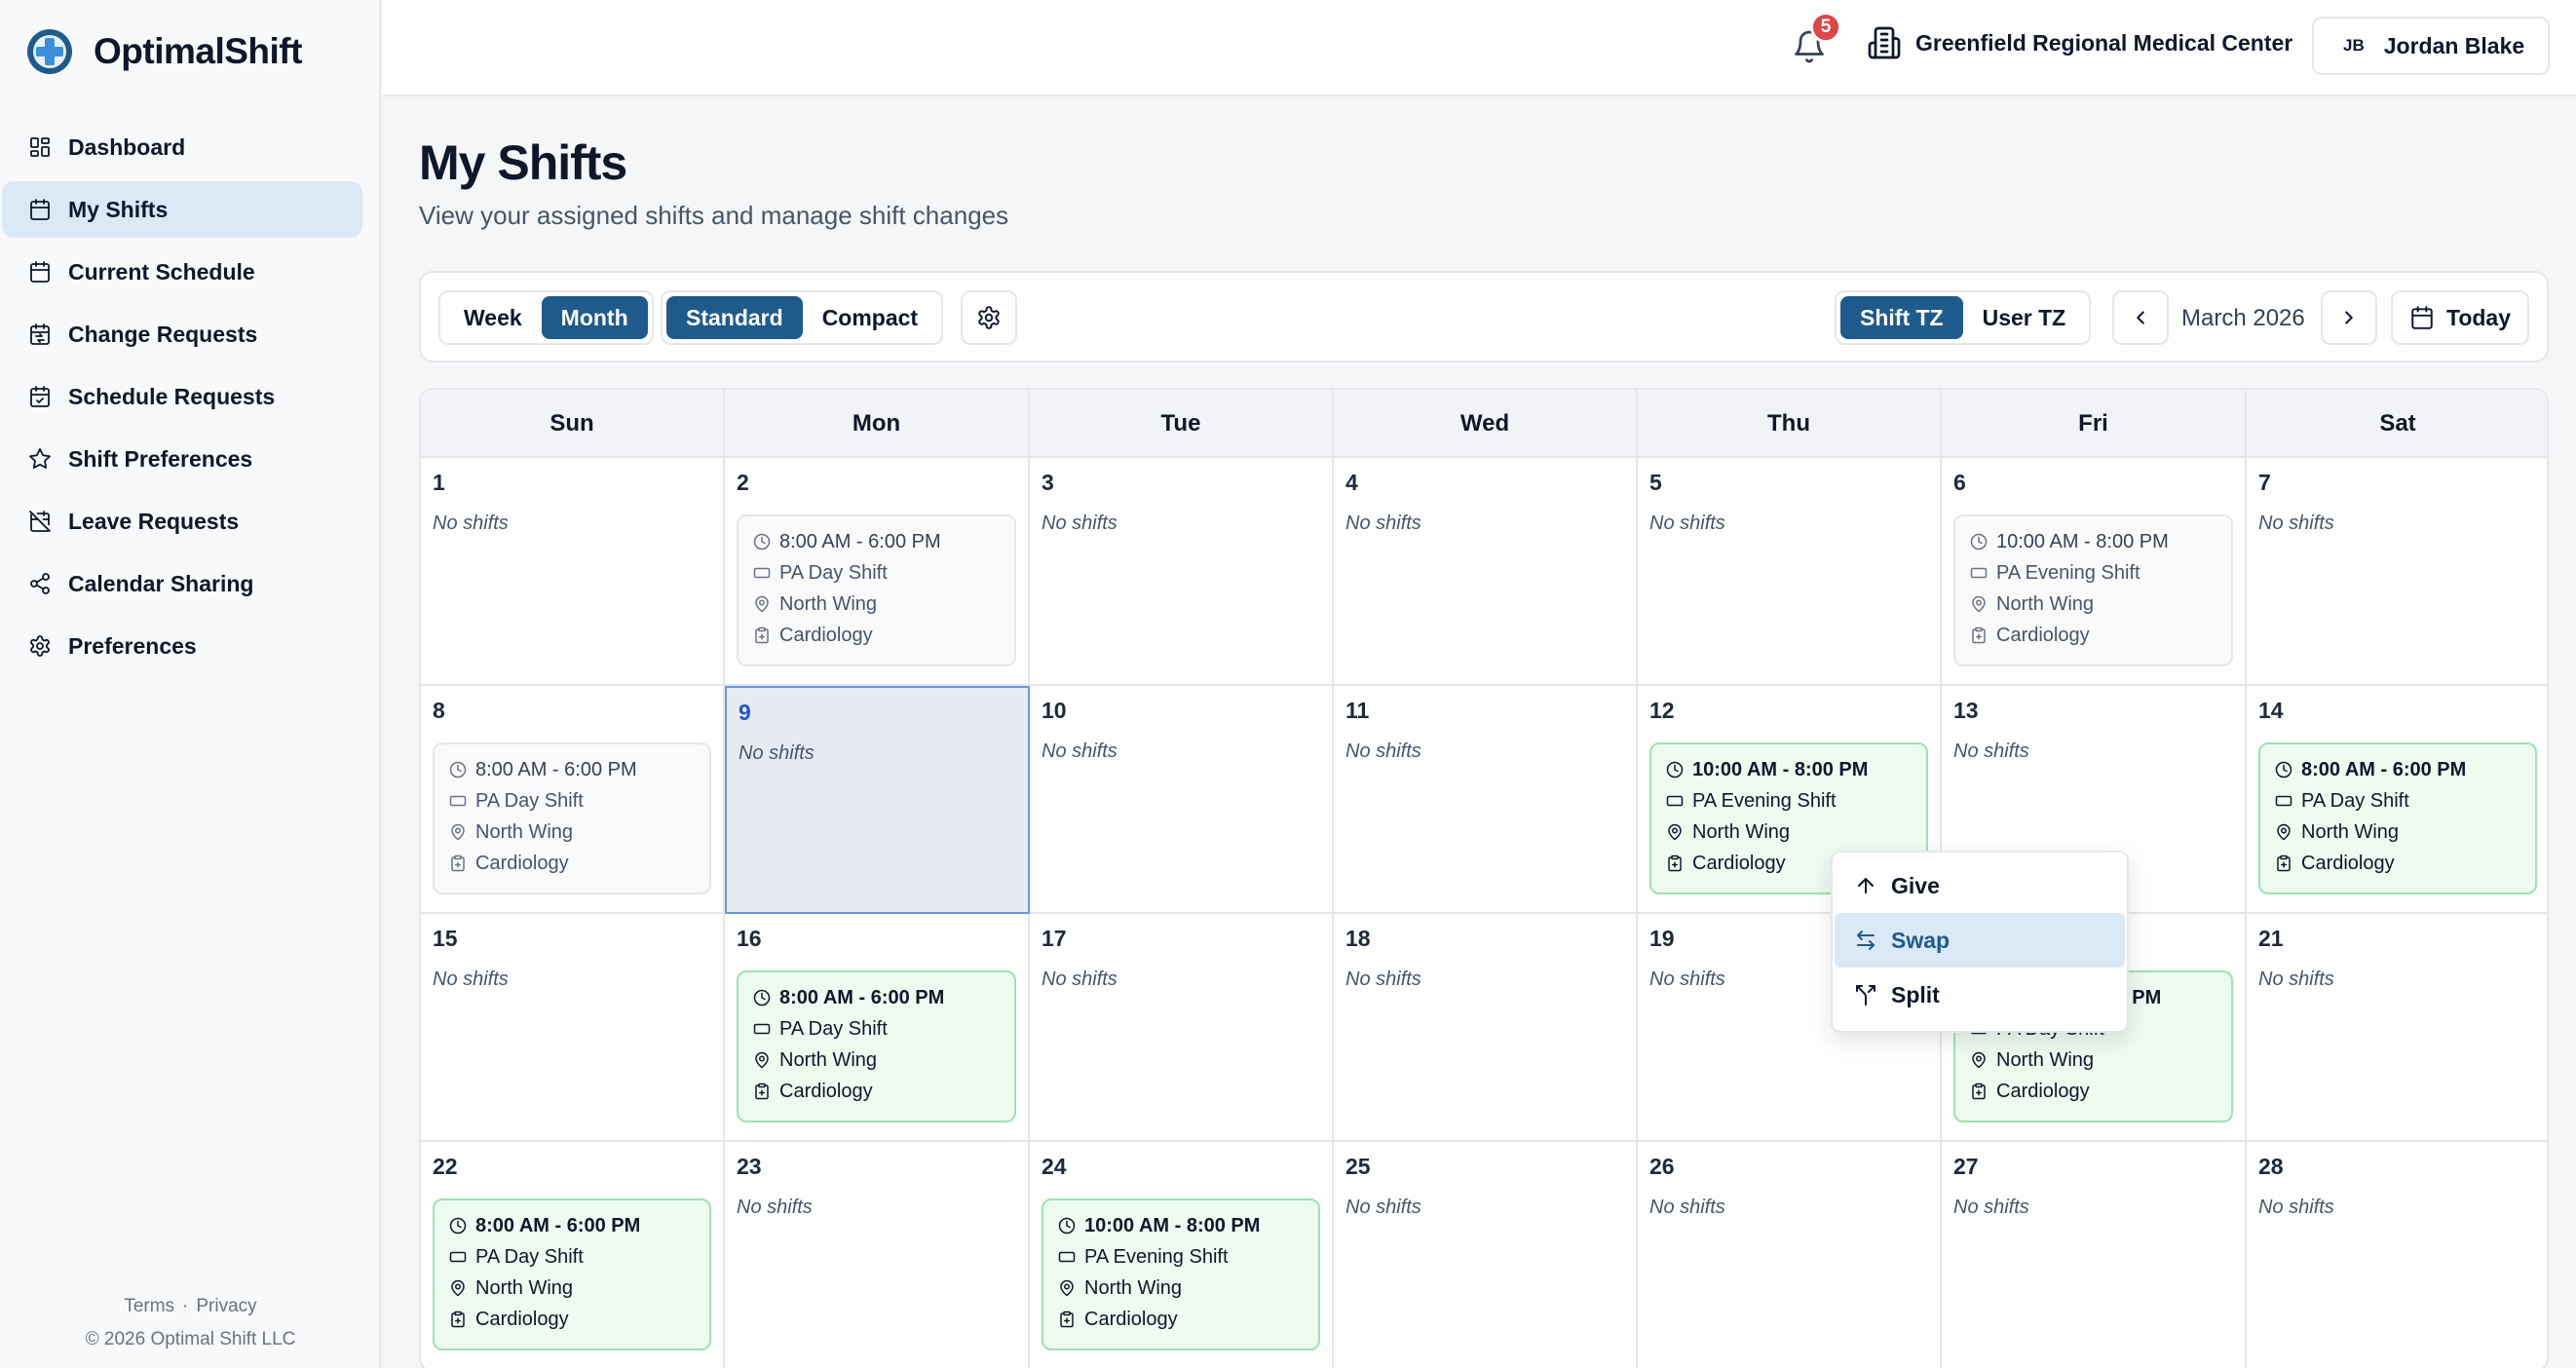 This screenshot has height=1368, width=2576. I want to click on day-number: 19, so click(1662, 939).